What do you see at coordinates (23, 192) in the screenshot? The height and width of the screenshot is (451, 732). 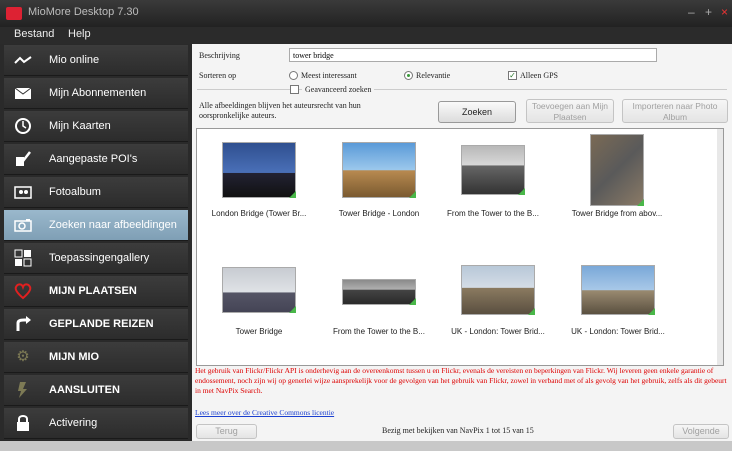 I see `photo-album-icon` at bounding box center [23, 192].